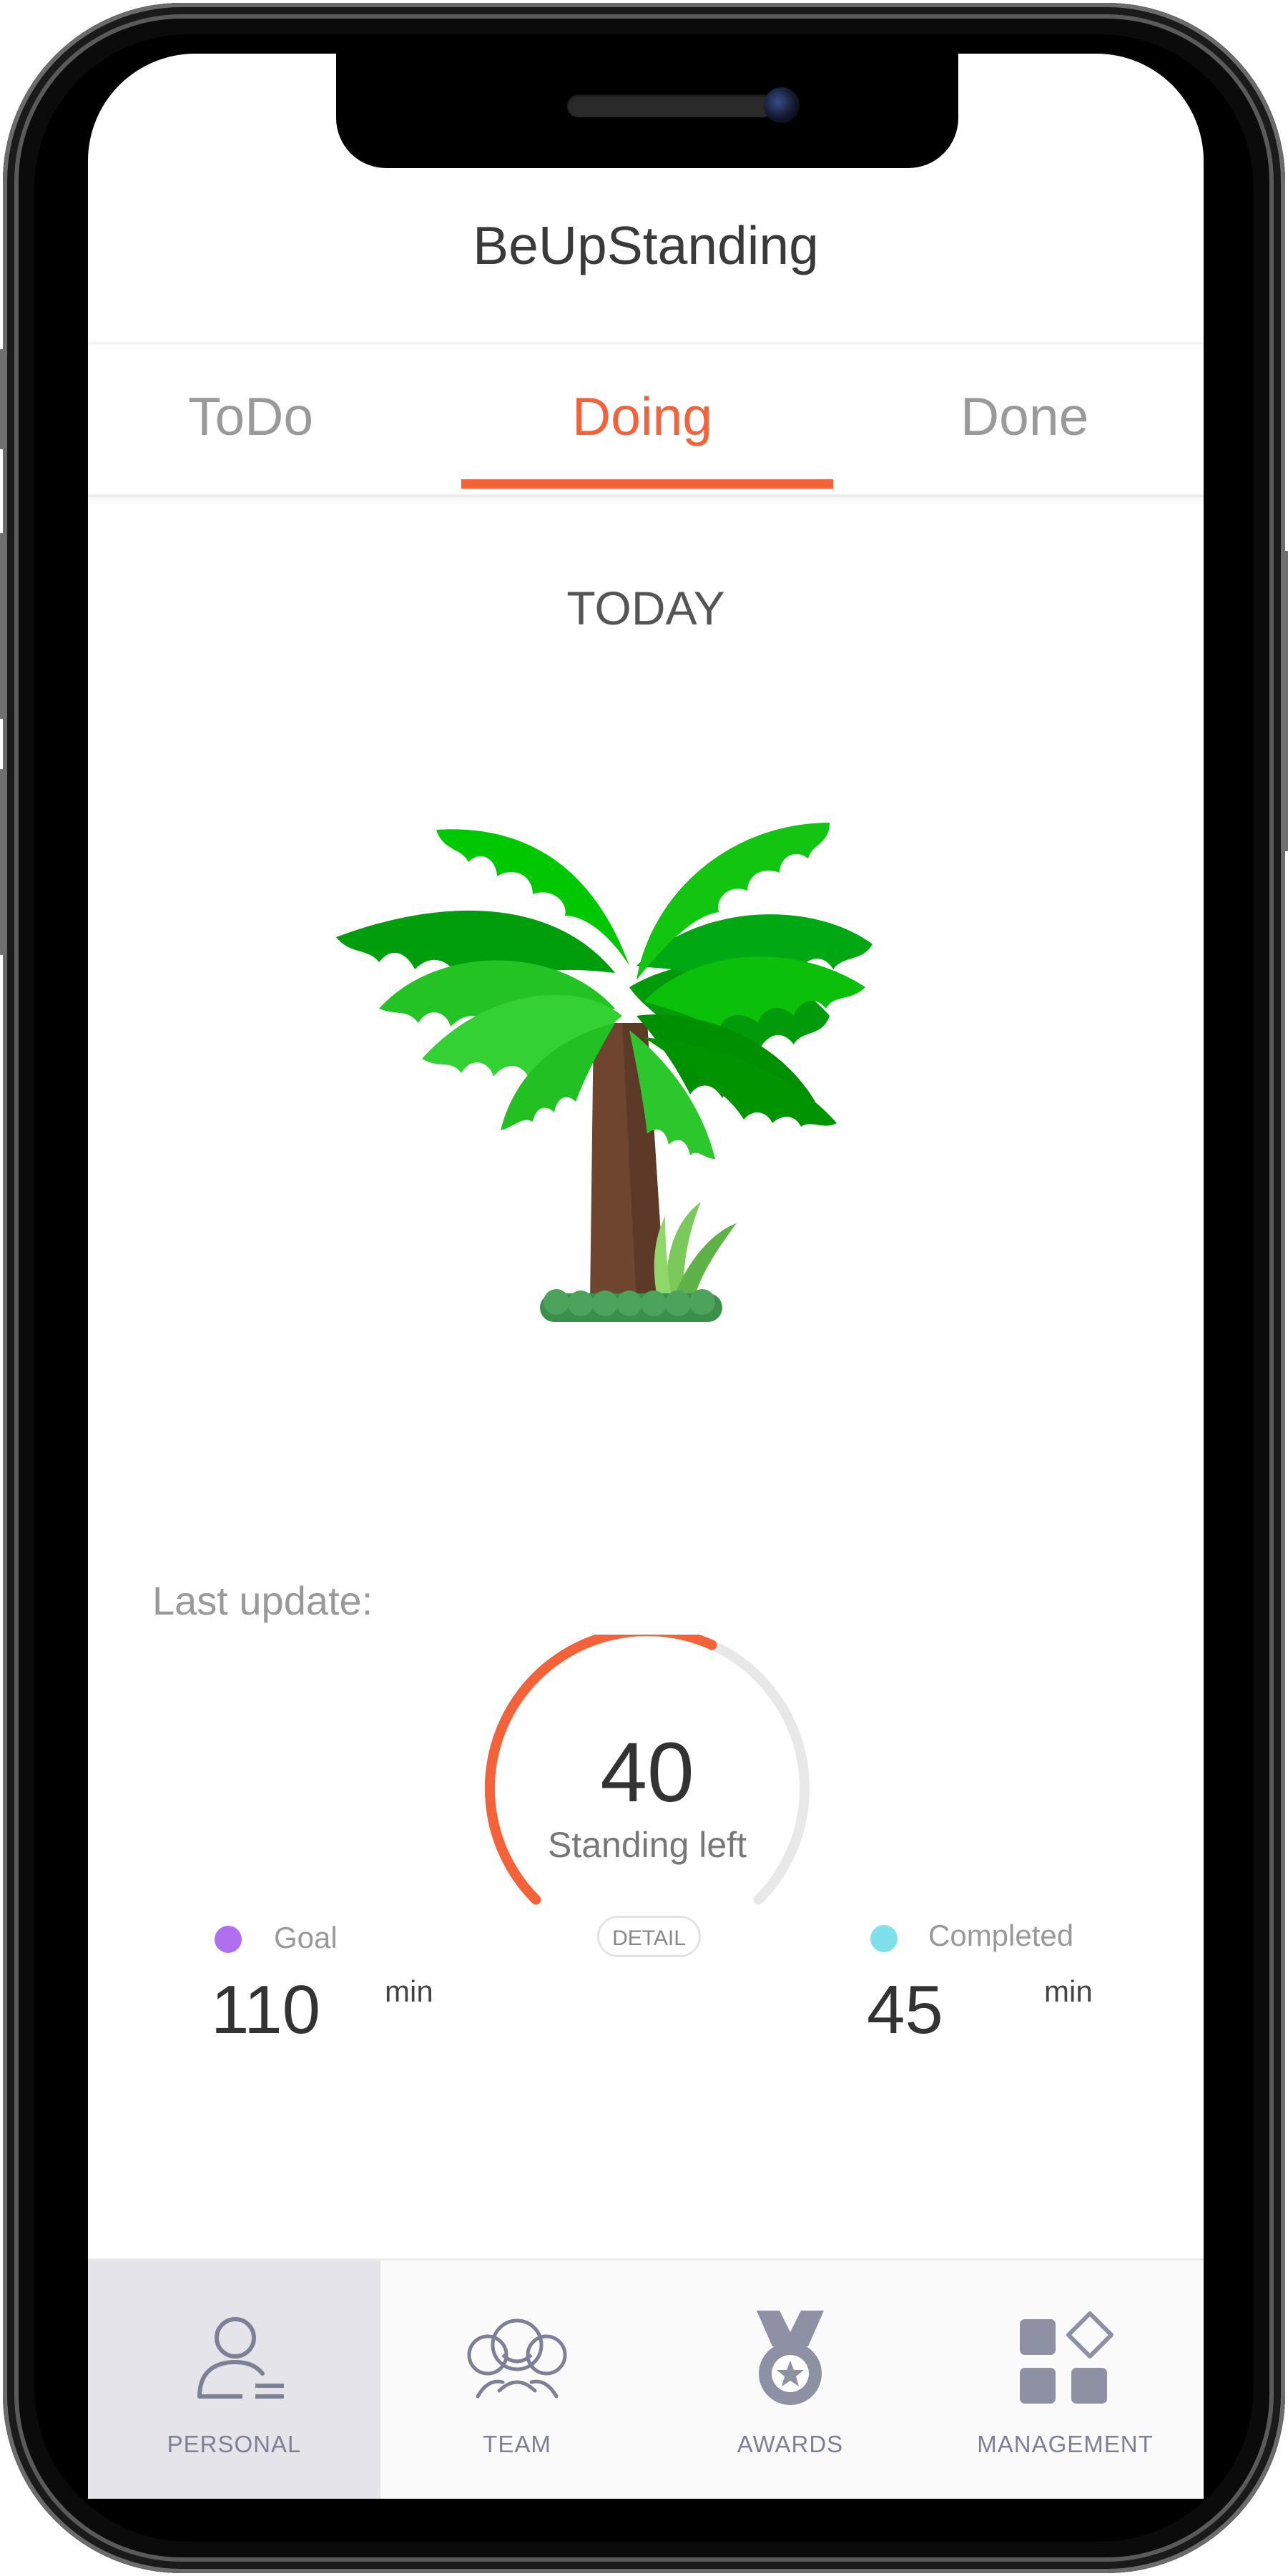 This screenshot has height=2576, width=1288. I want to click on nav-item-personal: PERSONAL, so click(234, 2380).